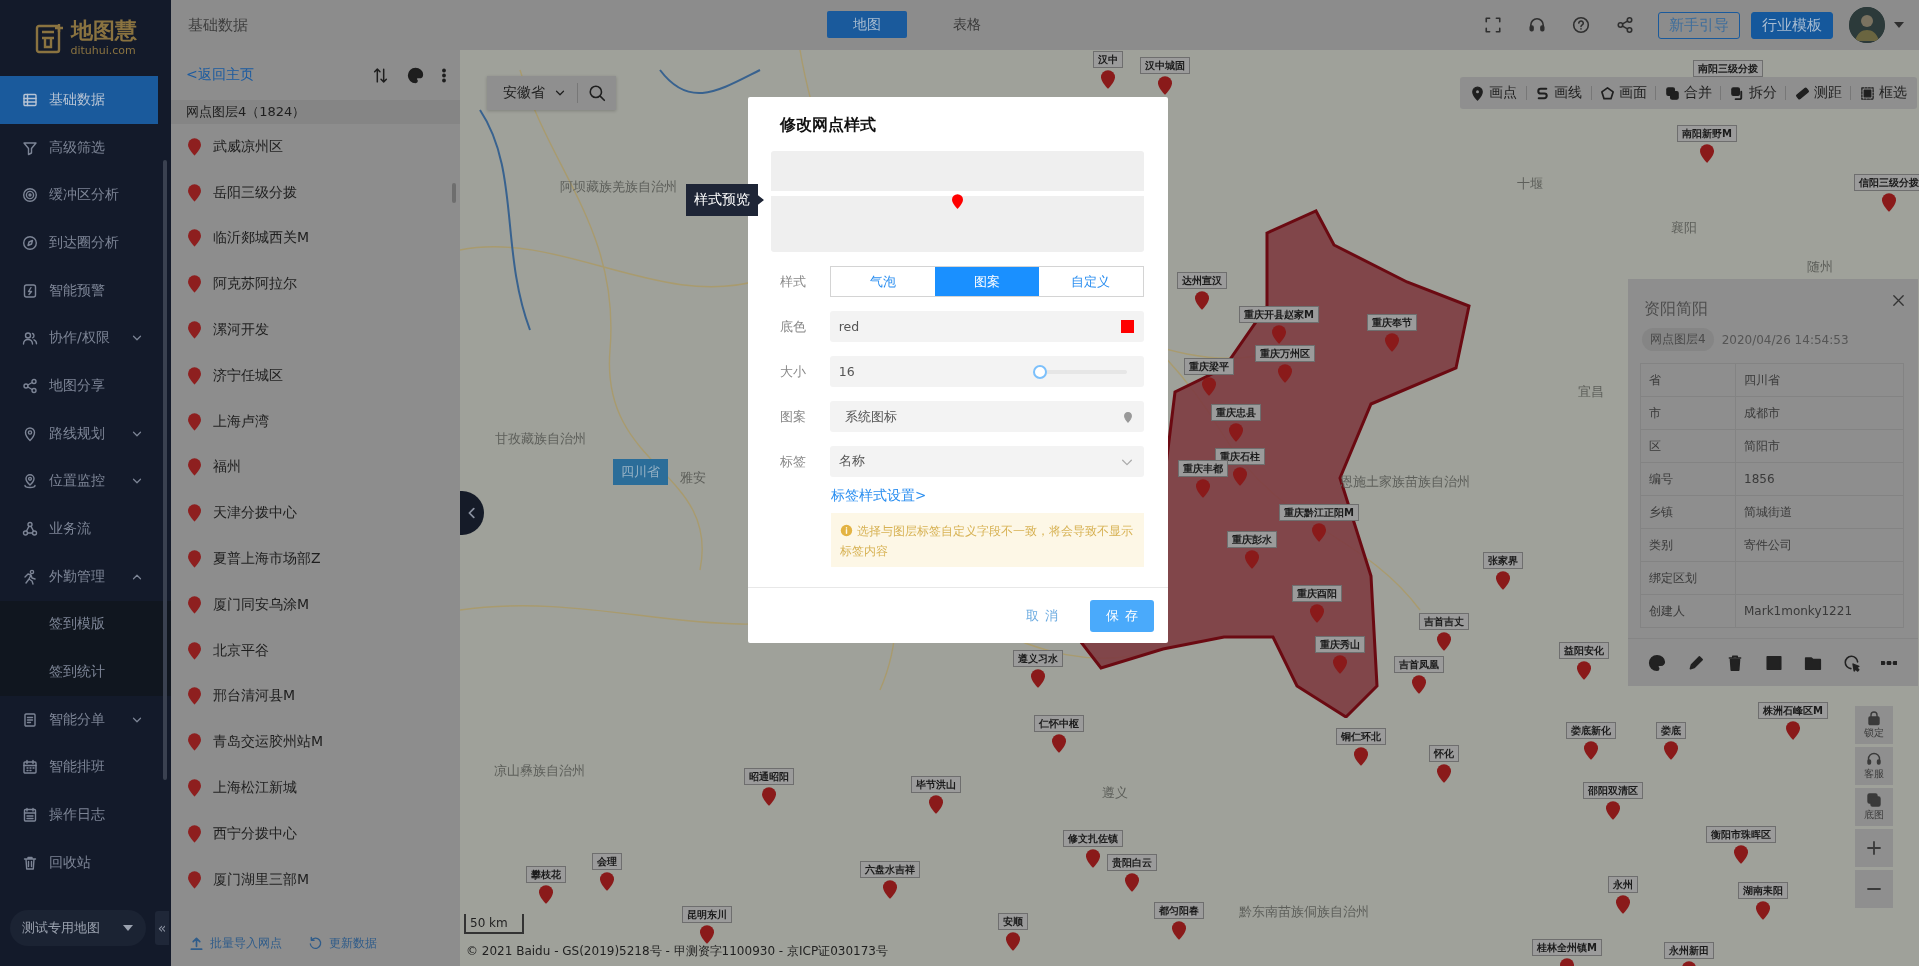 The height and width of the screenshot is (966, 1919). I want to click on pin-label: 怀化, so click(1444, 753).